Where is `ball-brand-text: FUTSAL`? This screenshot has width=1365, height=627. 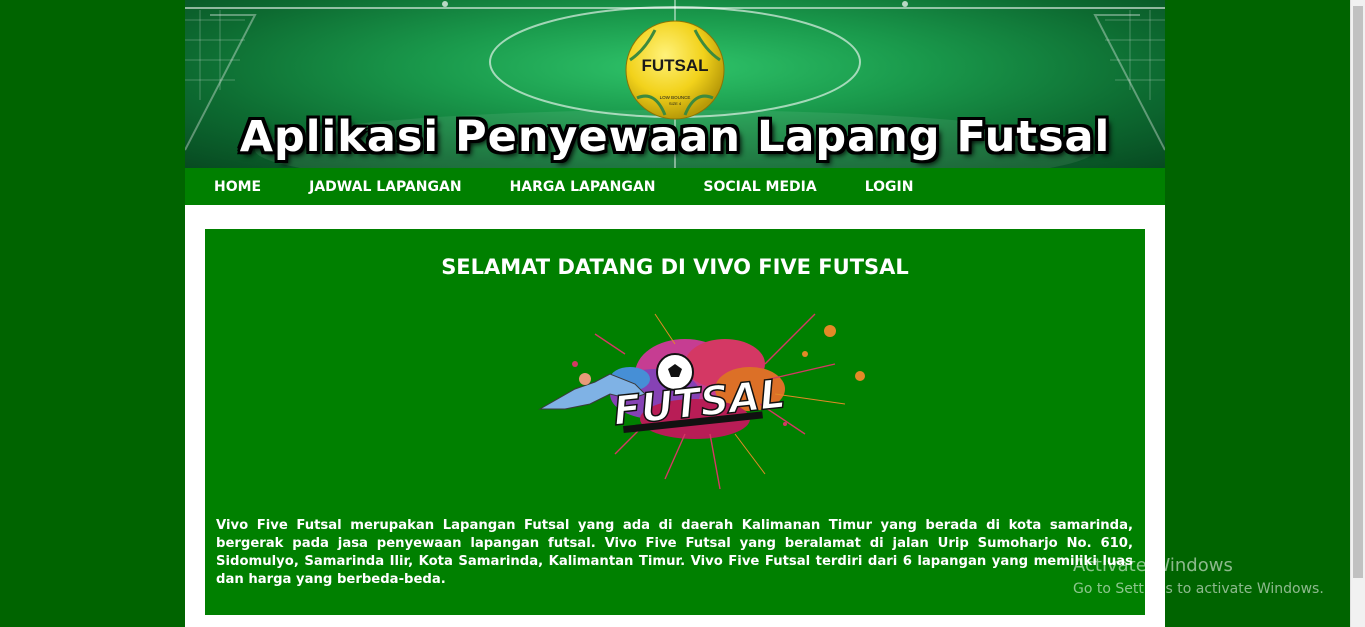
ball-brand-text: FUTSAL is located at coordinates (674, 65).